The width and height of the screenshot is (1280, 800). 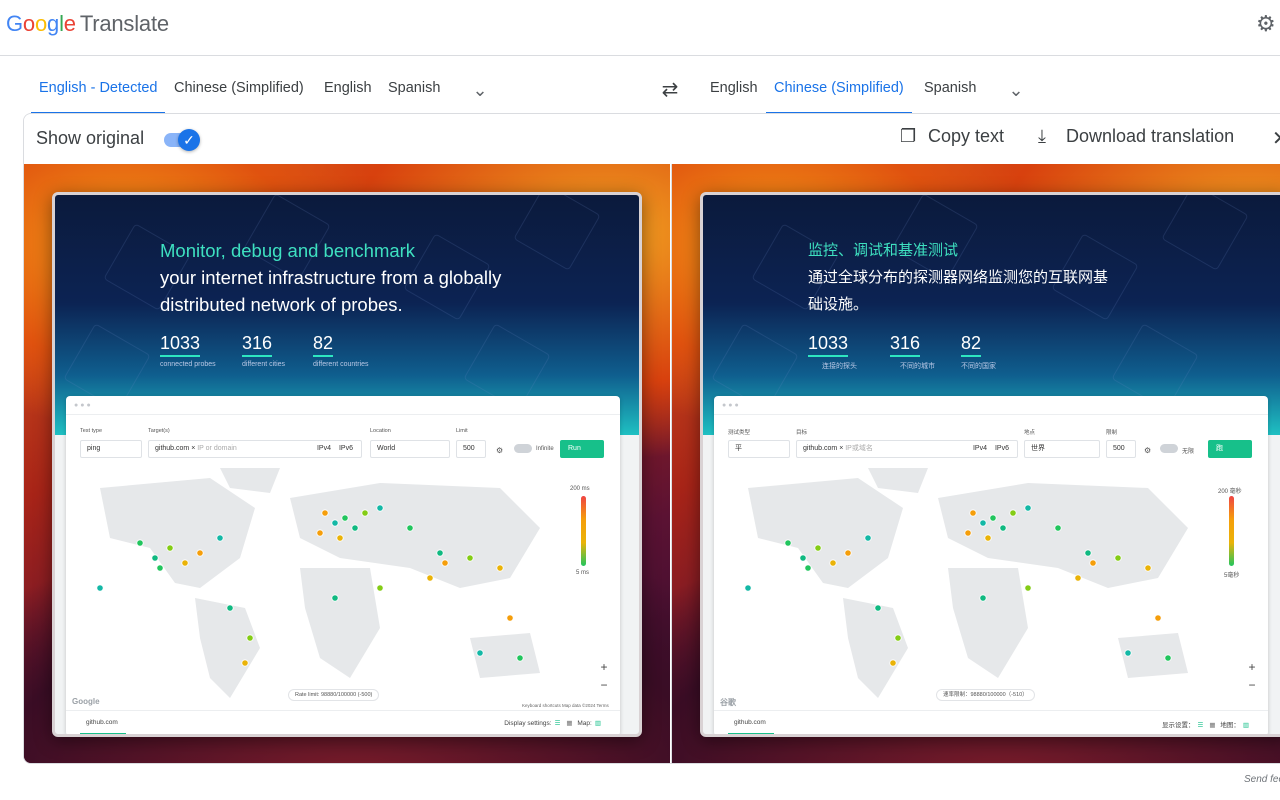 What do you see at coordinates (182, 140) in the screenshot?
I see `show-original-toggle: ✓` at bounding box center [182, 140].